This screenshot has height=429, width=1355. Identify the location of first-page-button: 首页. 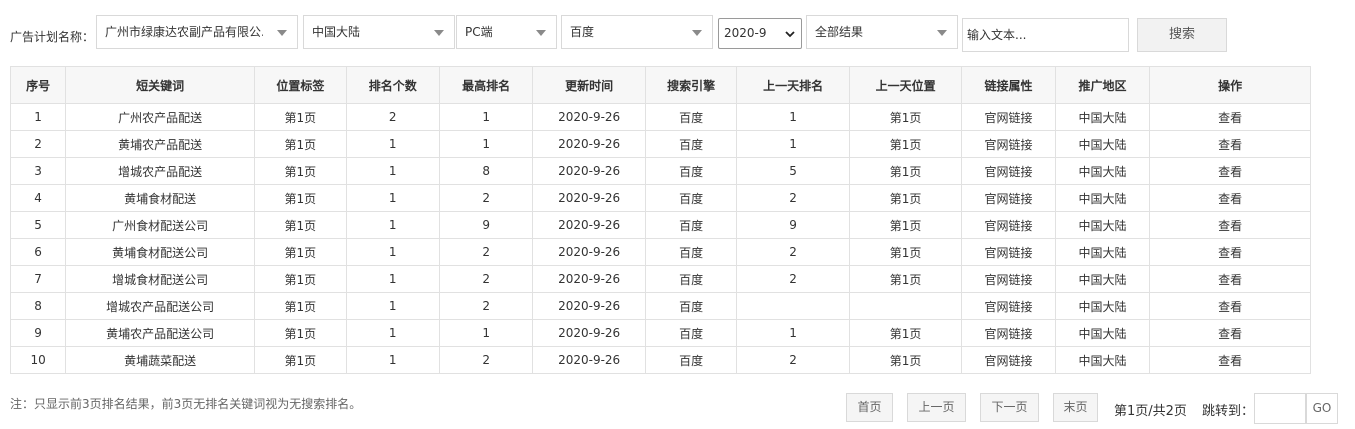
(869, 407).